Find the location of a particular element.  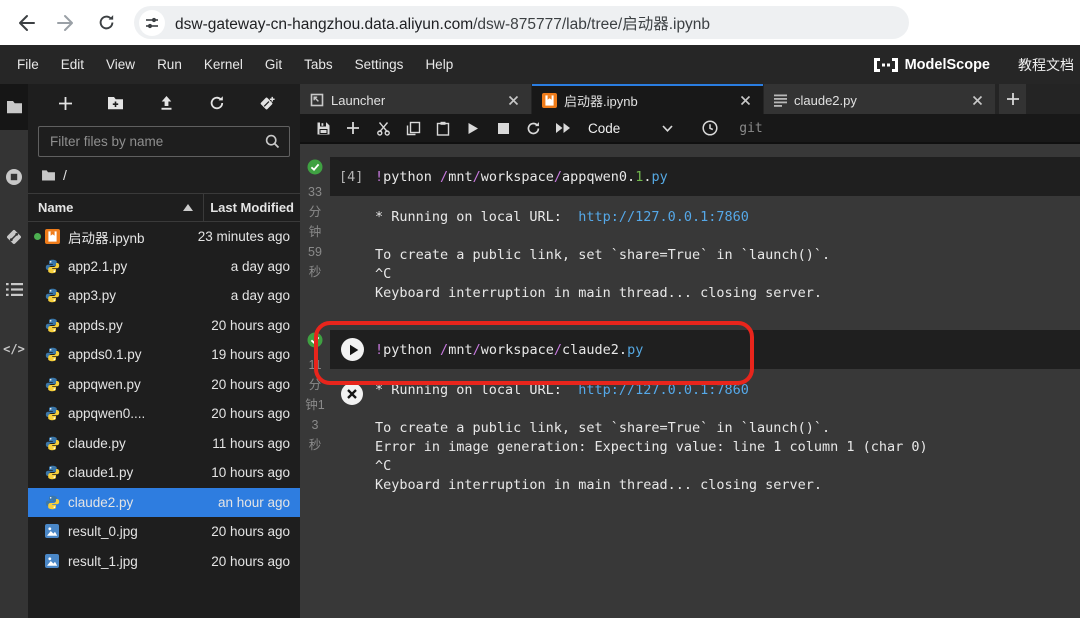

activity-item-running-sessions is located at coordinates (14, 177).